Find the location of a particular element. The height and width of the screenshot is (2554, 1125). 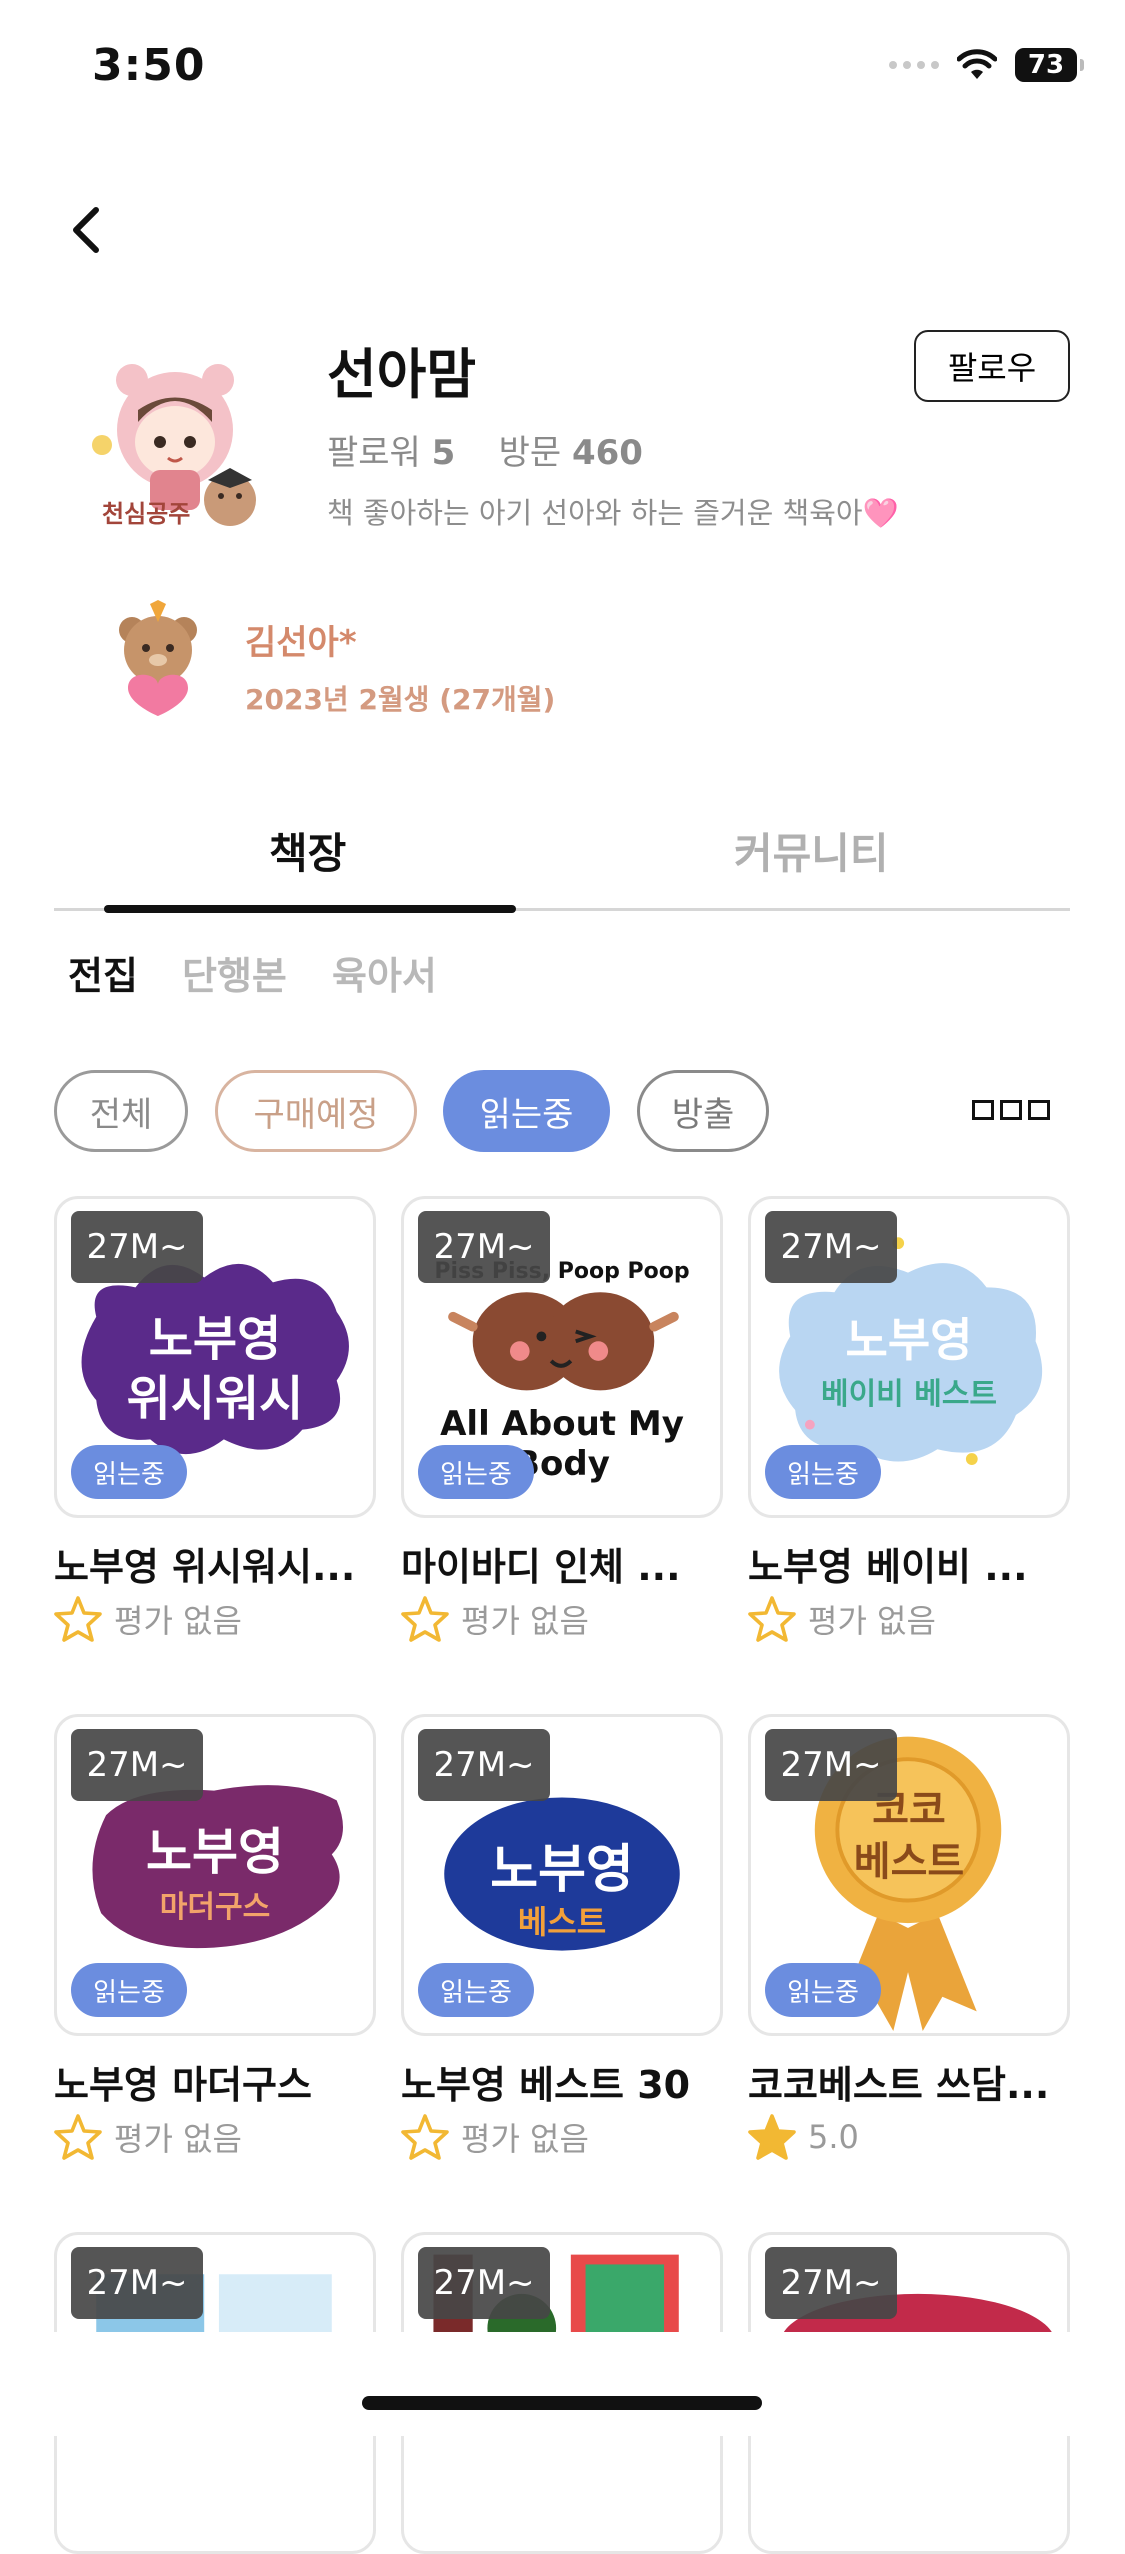

book-card: 노부영 베스트 27M~ 읽는중 is located at coordinates (562, 1875).